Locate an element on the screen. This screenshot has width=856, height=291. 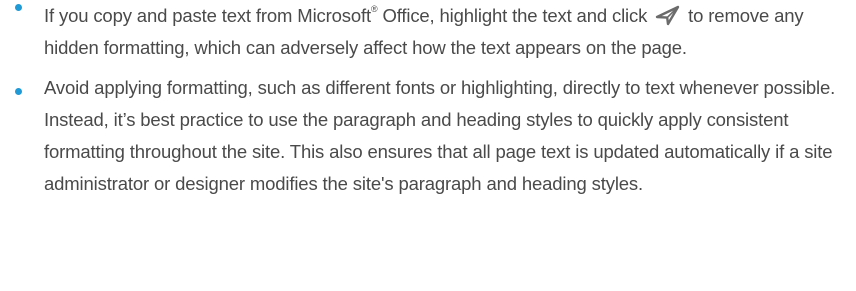
clear-formatting-icon is located at coordinates (668, 15).